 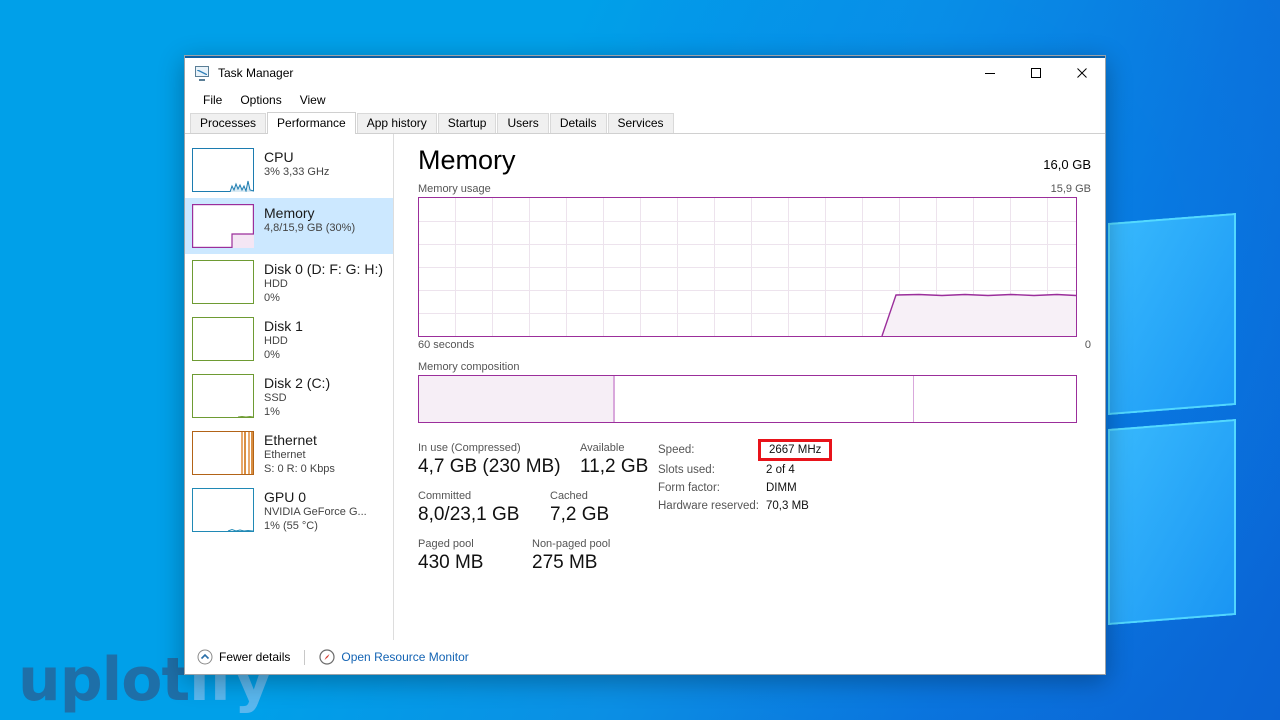 I want to click on sidebar-cpu-title: CPU, so click(x=279, y=157).